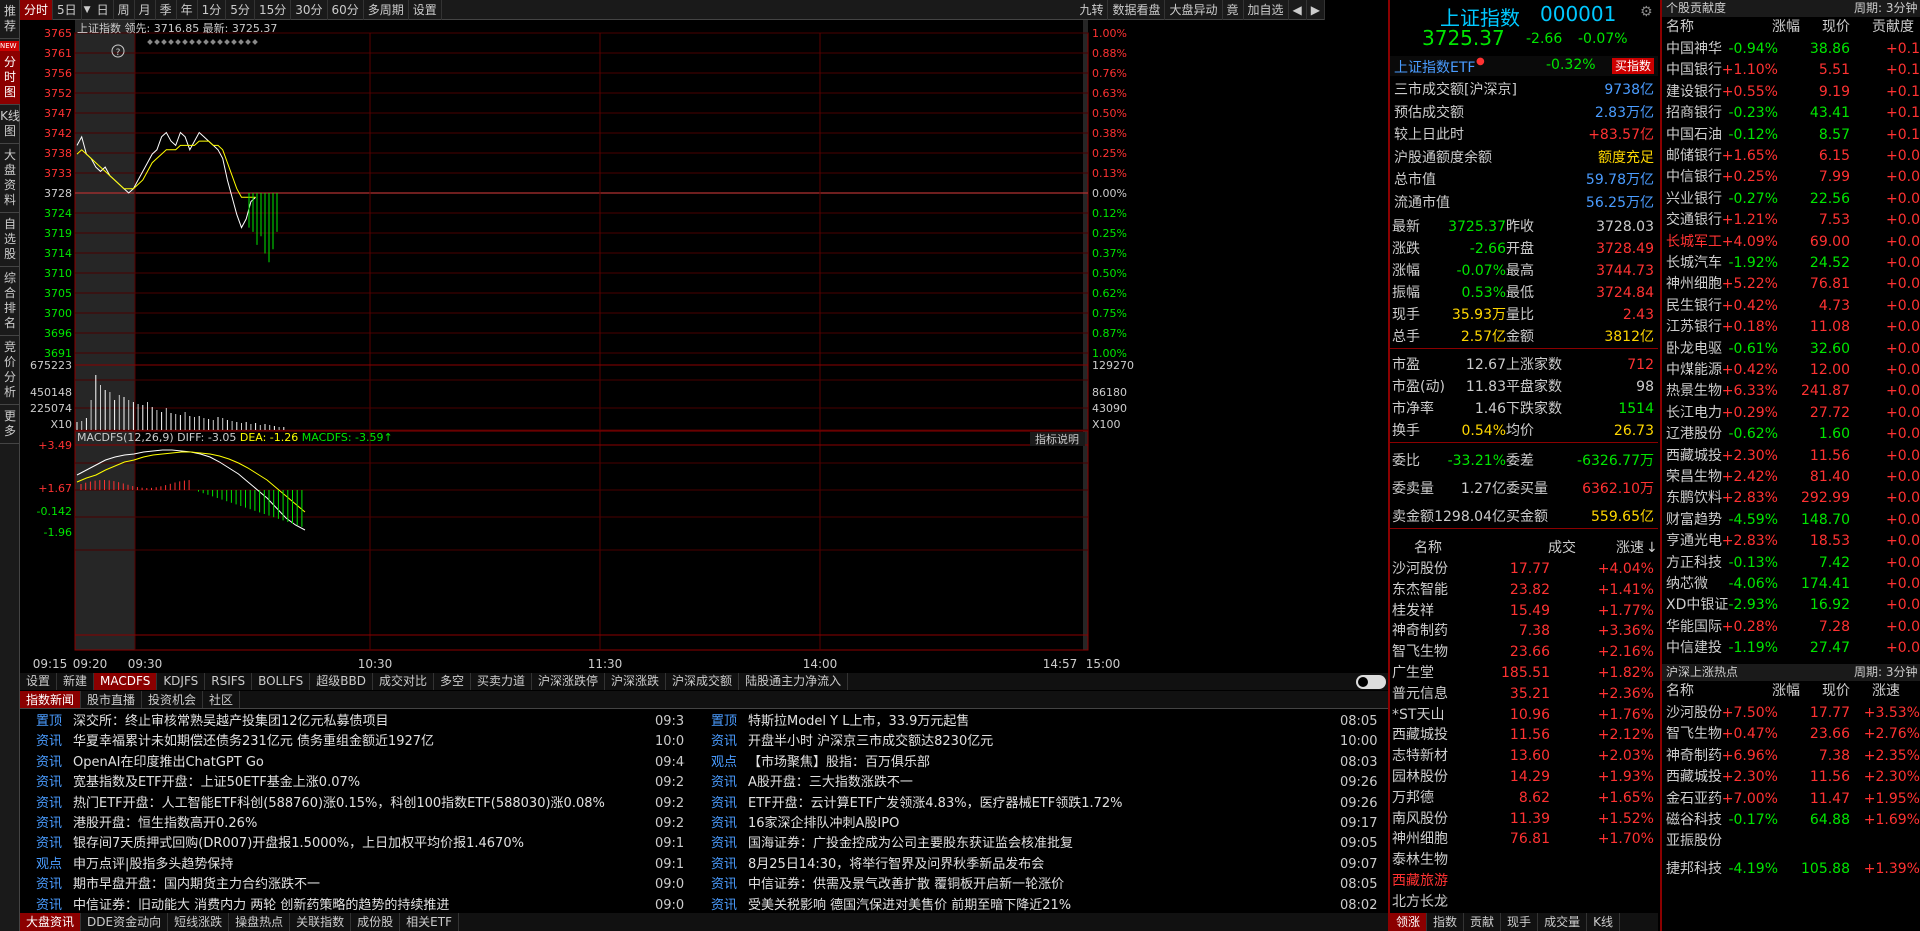 The width and height of the screenshot is (1920, 931). I want to click on hot-row: 沙河股份 +7.50% 17.77 +3.53%, so click(1791, 713).